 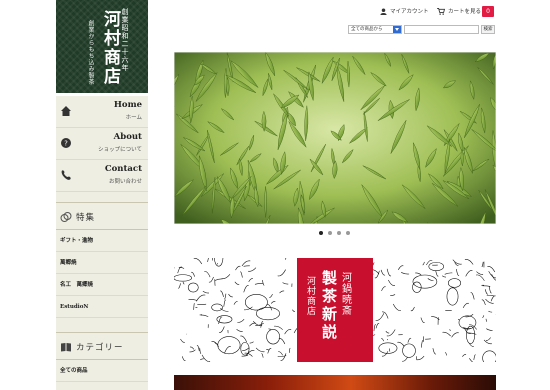 I want to click on nav-item-about: ? About ショップについて, so click(x=102, y=144).